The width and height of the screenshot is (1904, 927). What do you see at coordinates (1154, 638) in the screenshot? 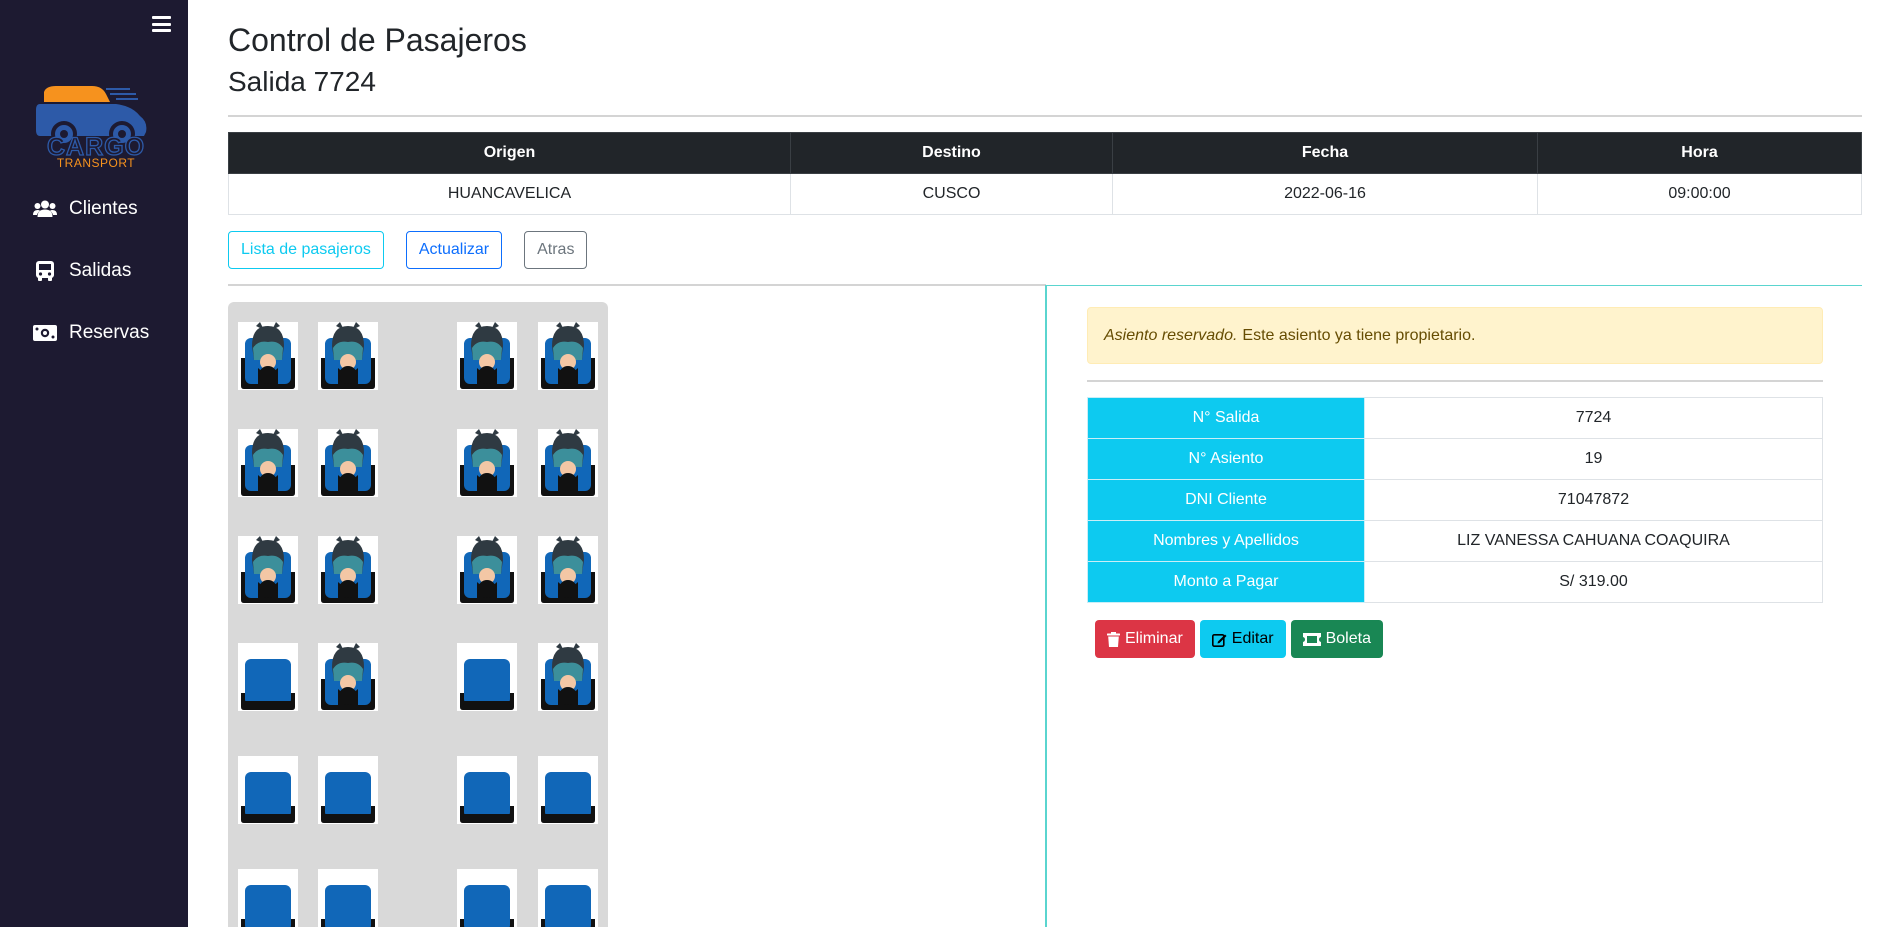
I see `delete-button-label: Eliminar` at bounding box center [1154, 638].